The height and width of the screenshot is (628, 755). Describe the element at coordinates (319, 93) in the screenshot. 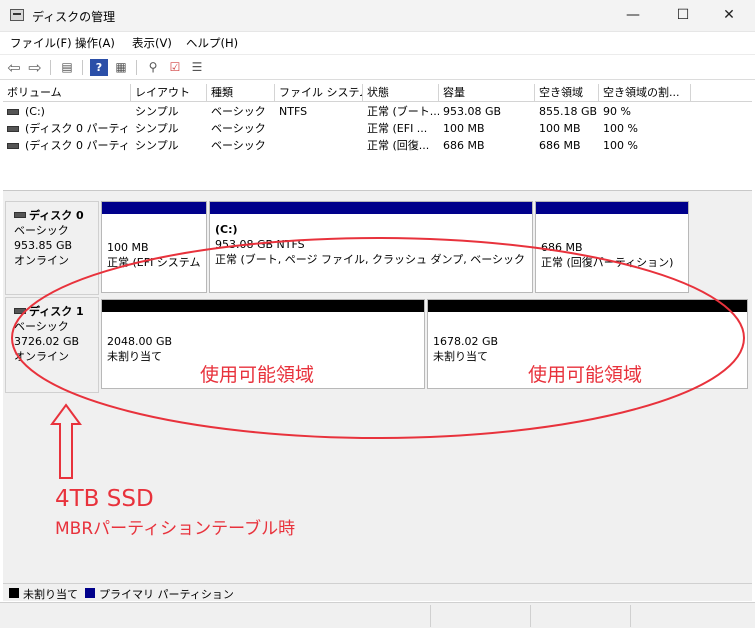

I see `column-header-filesystem: ファイル システム` at that location.